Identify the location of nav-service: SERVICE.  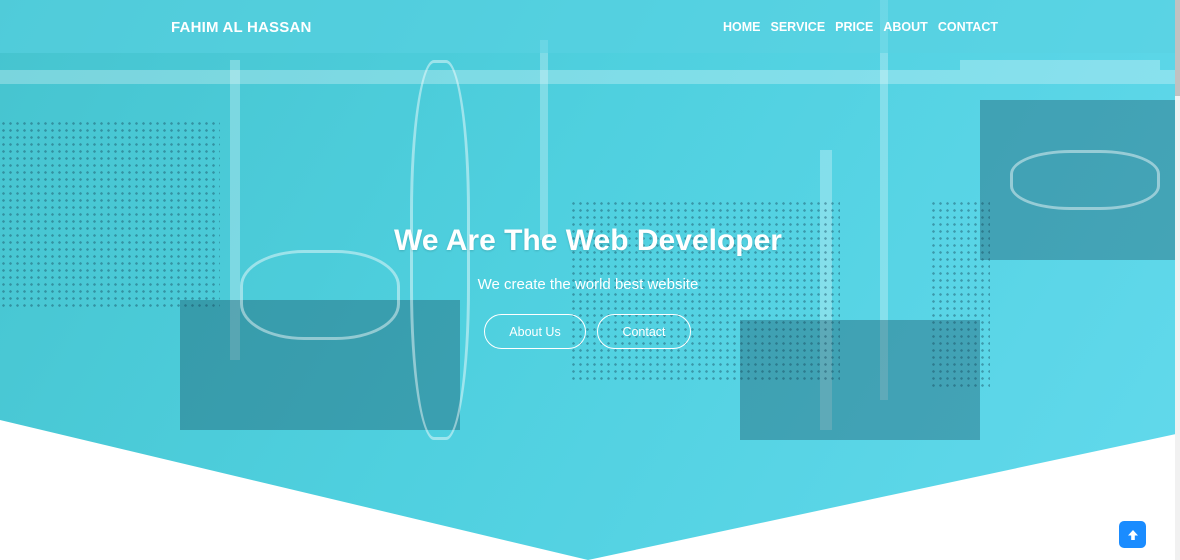
(798, 27).